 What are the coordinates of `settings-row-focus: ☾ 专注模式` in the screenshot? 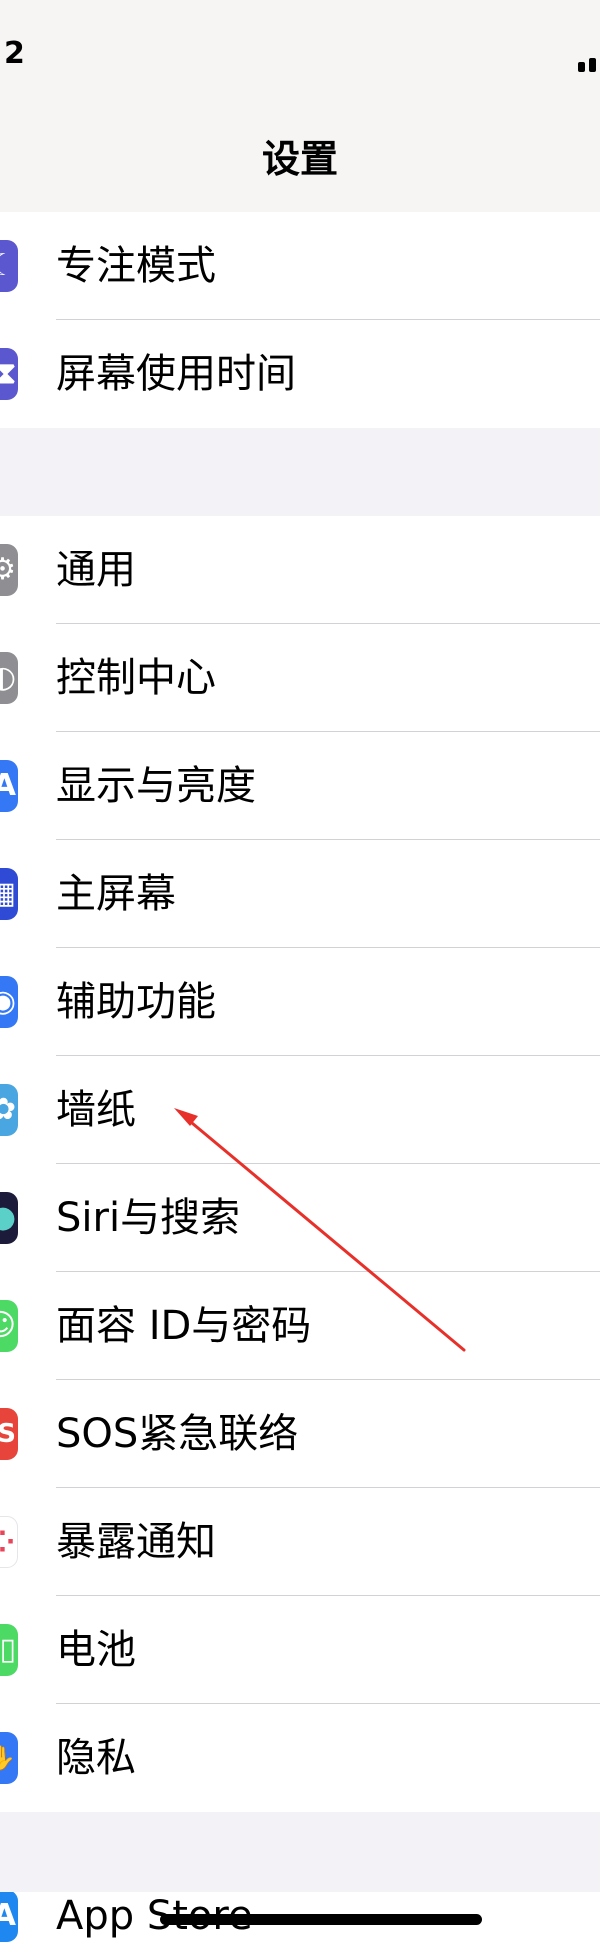 It's located at (300, 266).